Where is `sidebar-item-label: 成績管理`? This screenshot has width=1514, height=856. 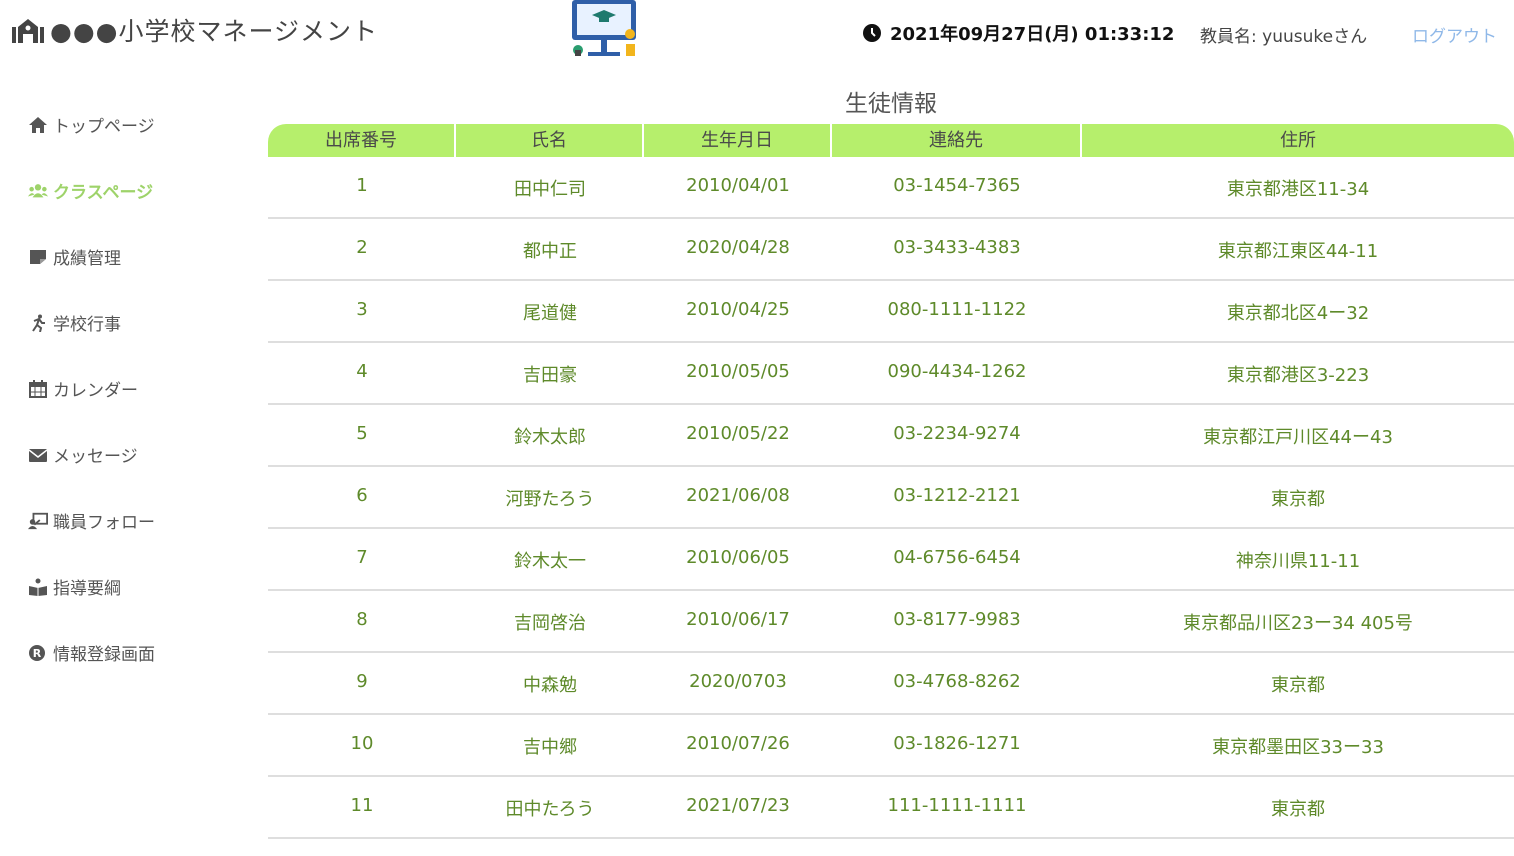 sidebar-item-label: 成績管理 is located at coordinates (87, 259).